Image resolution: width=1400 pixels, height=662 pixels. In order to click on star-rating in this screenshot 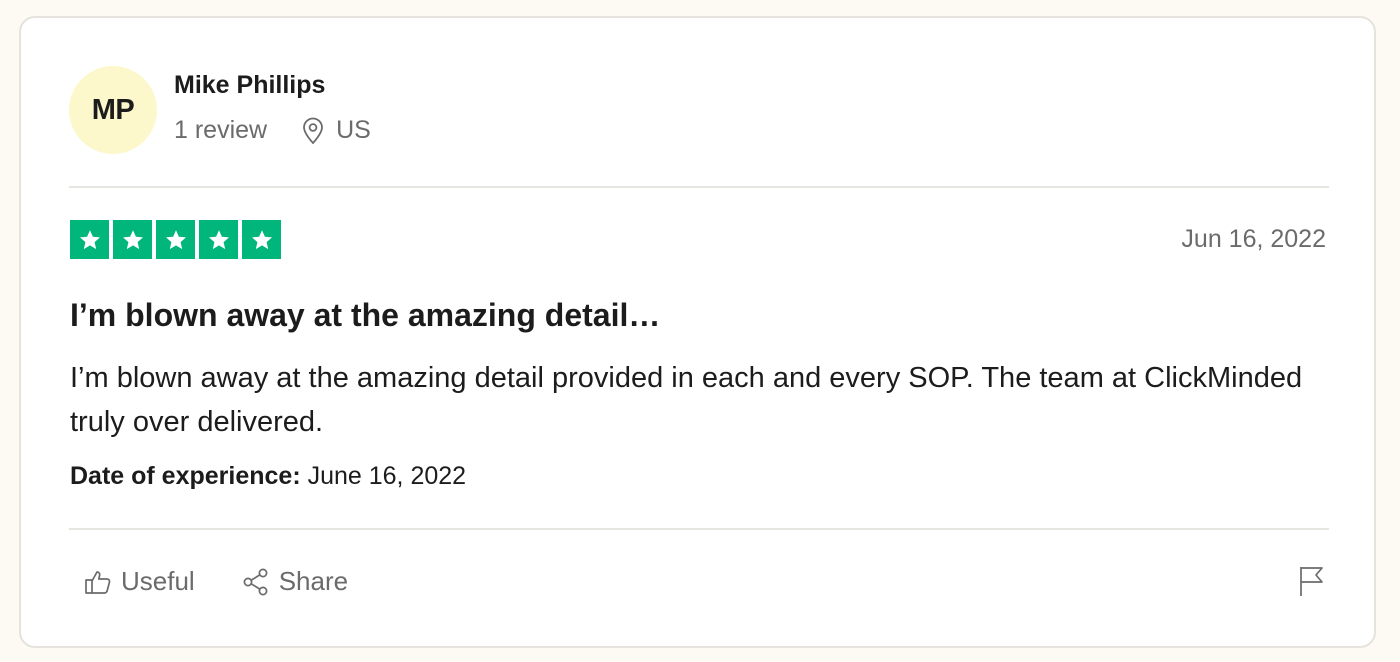, I will do `click(175, 239)`.